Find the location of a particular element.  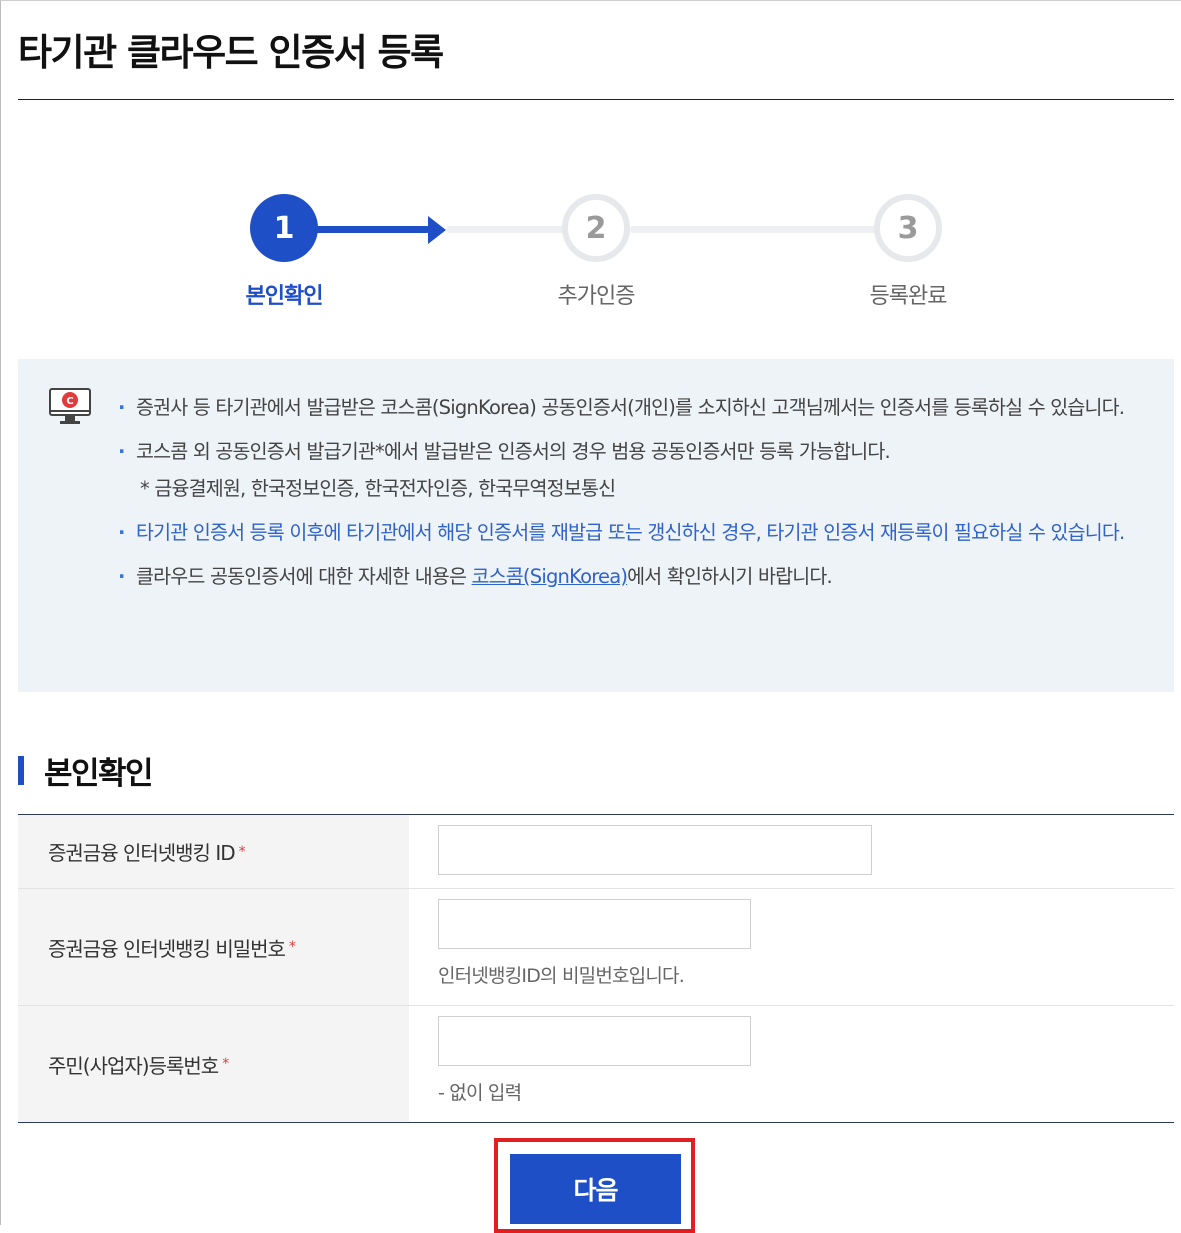

id-label: 증권금융 인터넷뱅킹 ID * is located at coordinates (213, 851).